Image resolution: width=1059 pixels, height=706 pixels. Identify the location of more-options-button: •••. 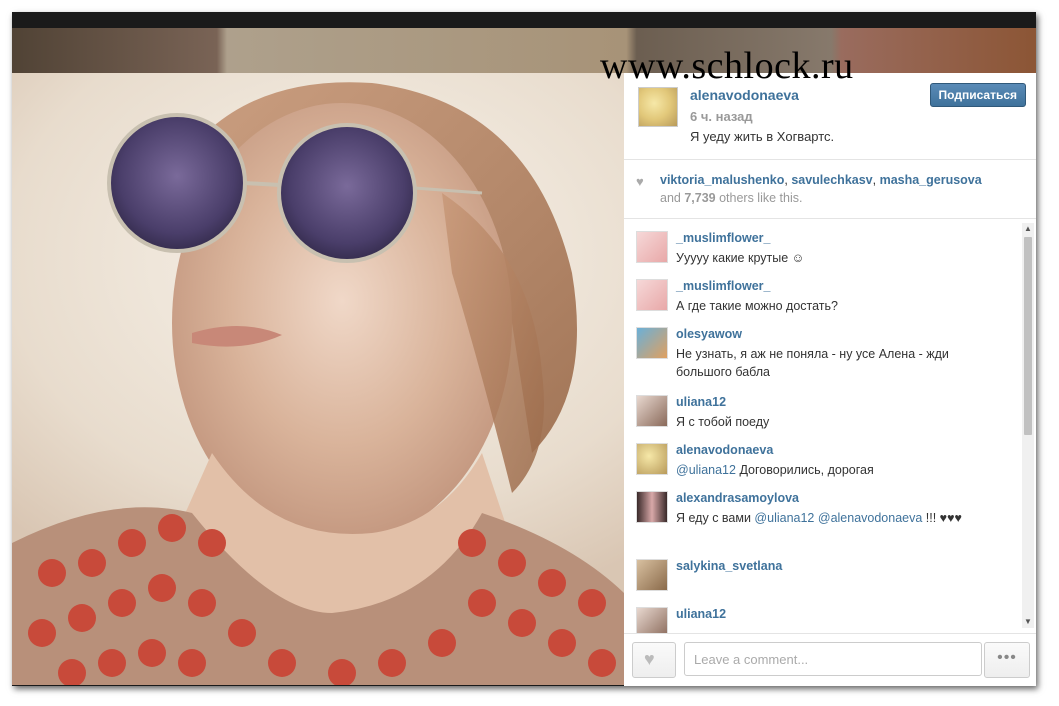
(1007, 660).